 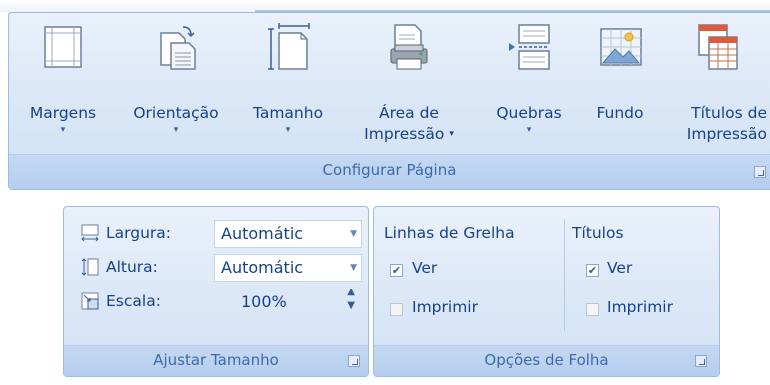 What do you see at coordinates (409, 47) in the screenshot?
I see `print-area-icon` at bounding box center [409, 47].